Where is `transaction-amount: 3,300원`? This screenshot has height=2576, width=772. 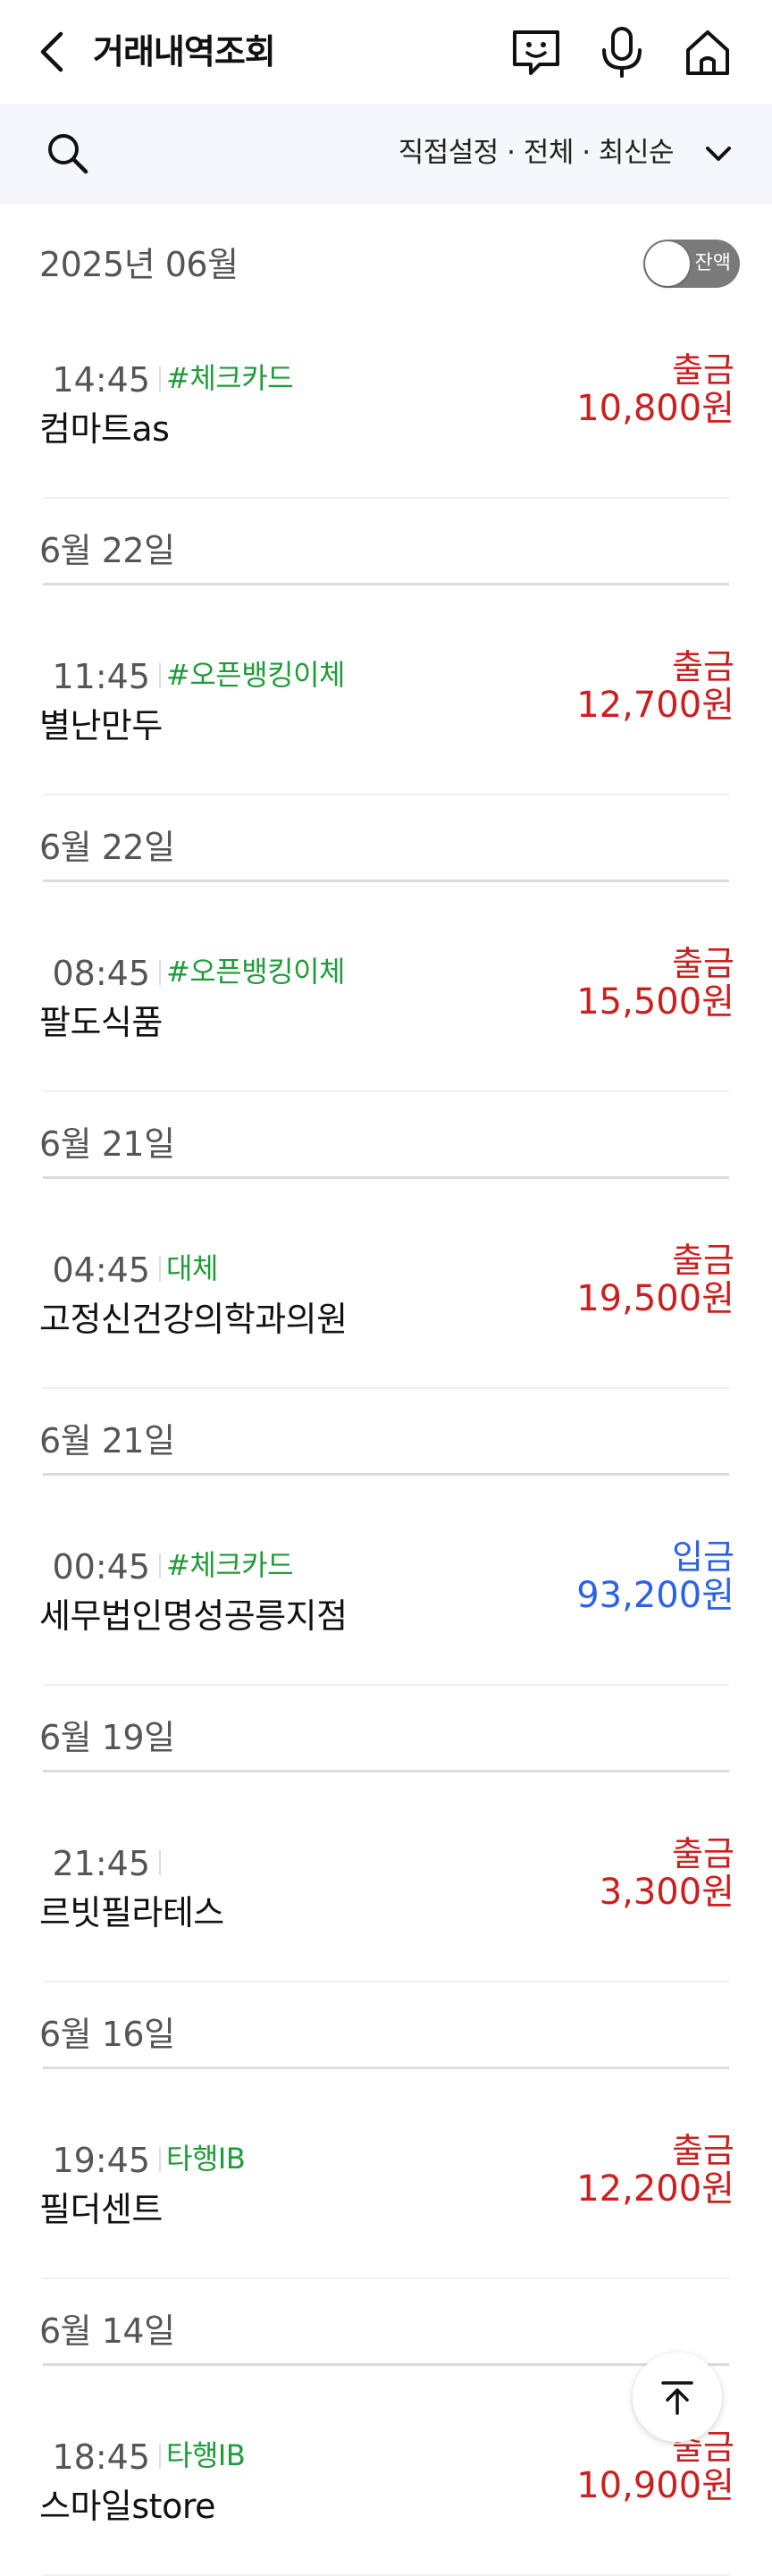 transaction-amount: 3,300원 is located at coordinates (666, 1893).